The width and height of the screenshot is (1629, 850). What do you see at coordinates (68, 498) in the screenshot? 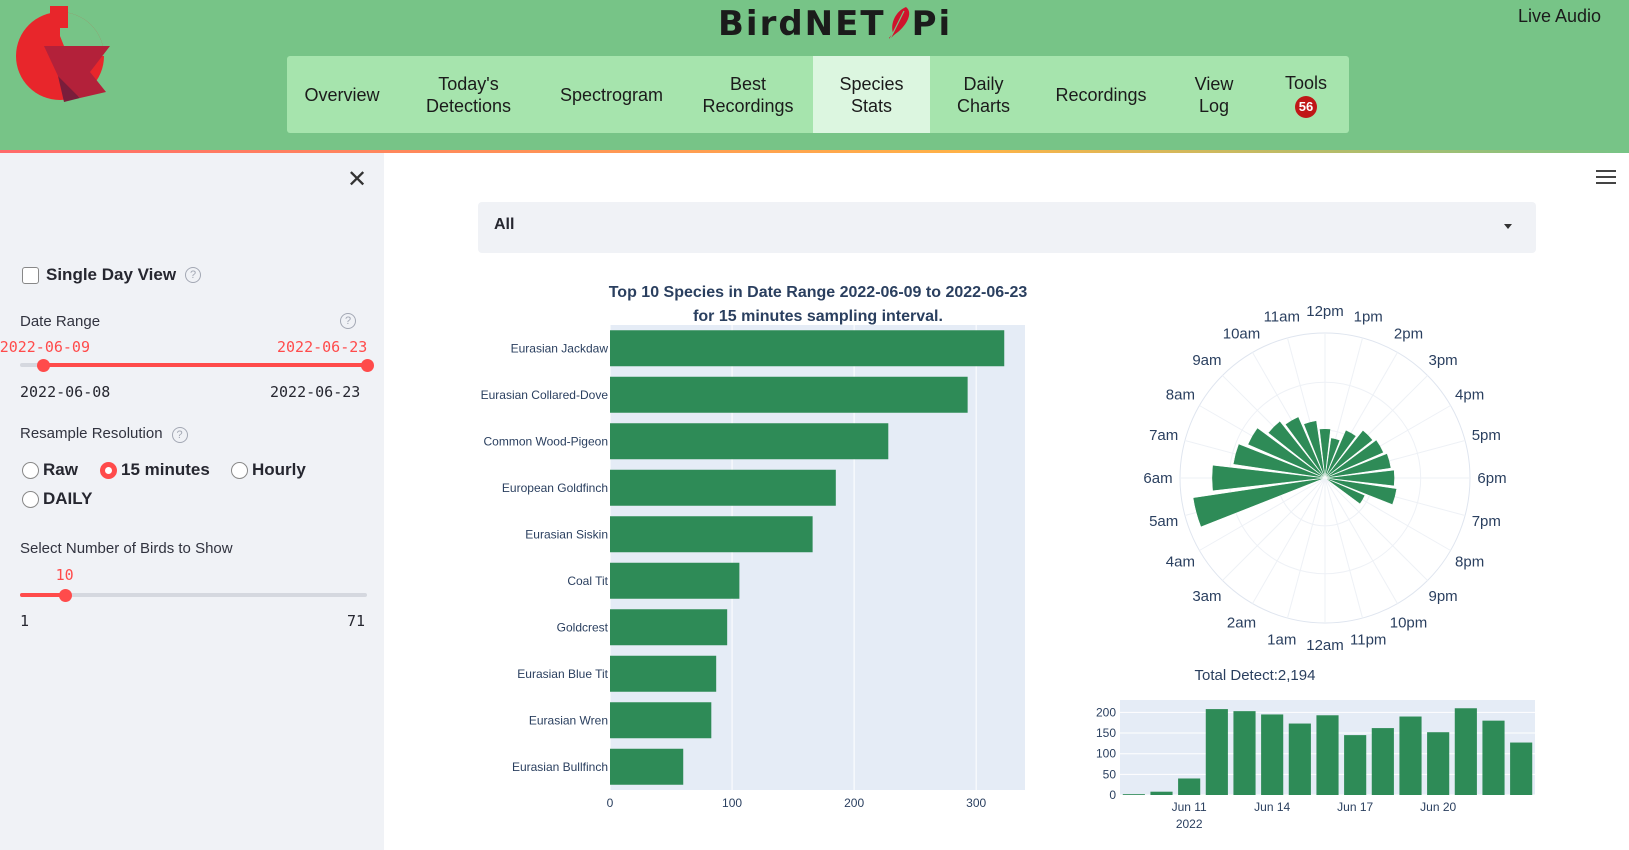
I see `radio-label: DAILY` at bounding box center [68, 498].